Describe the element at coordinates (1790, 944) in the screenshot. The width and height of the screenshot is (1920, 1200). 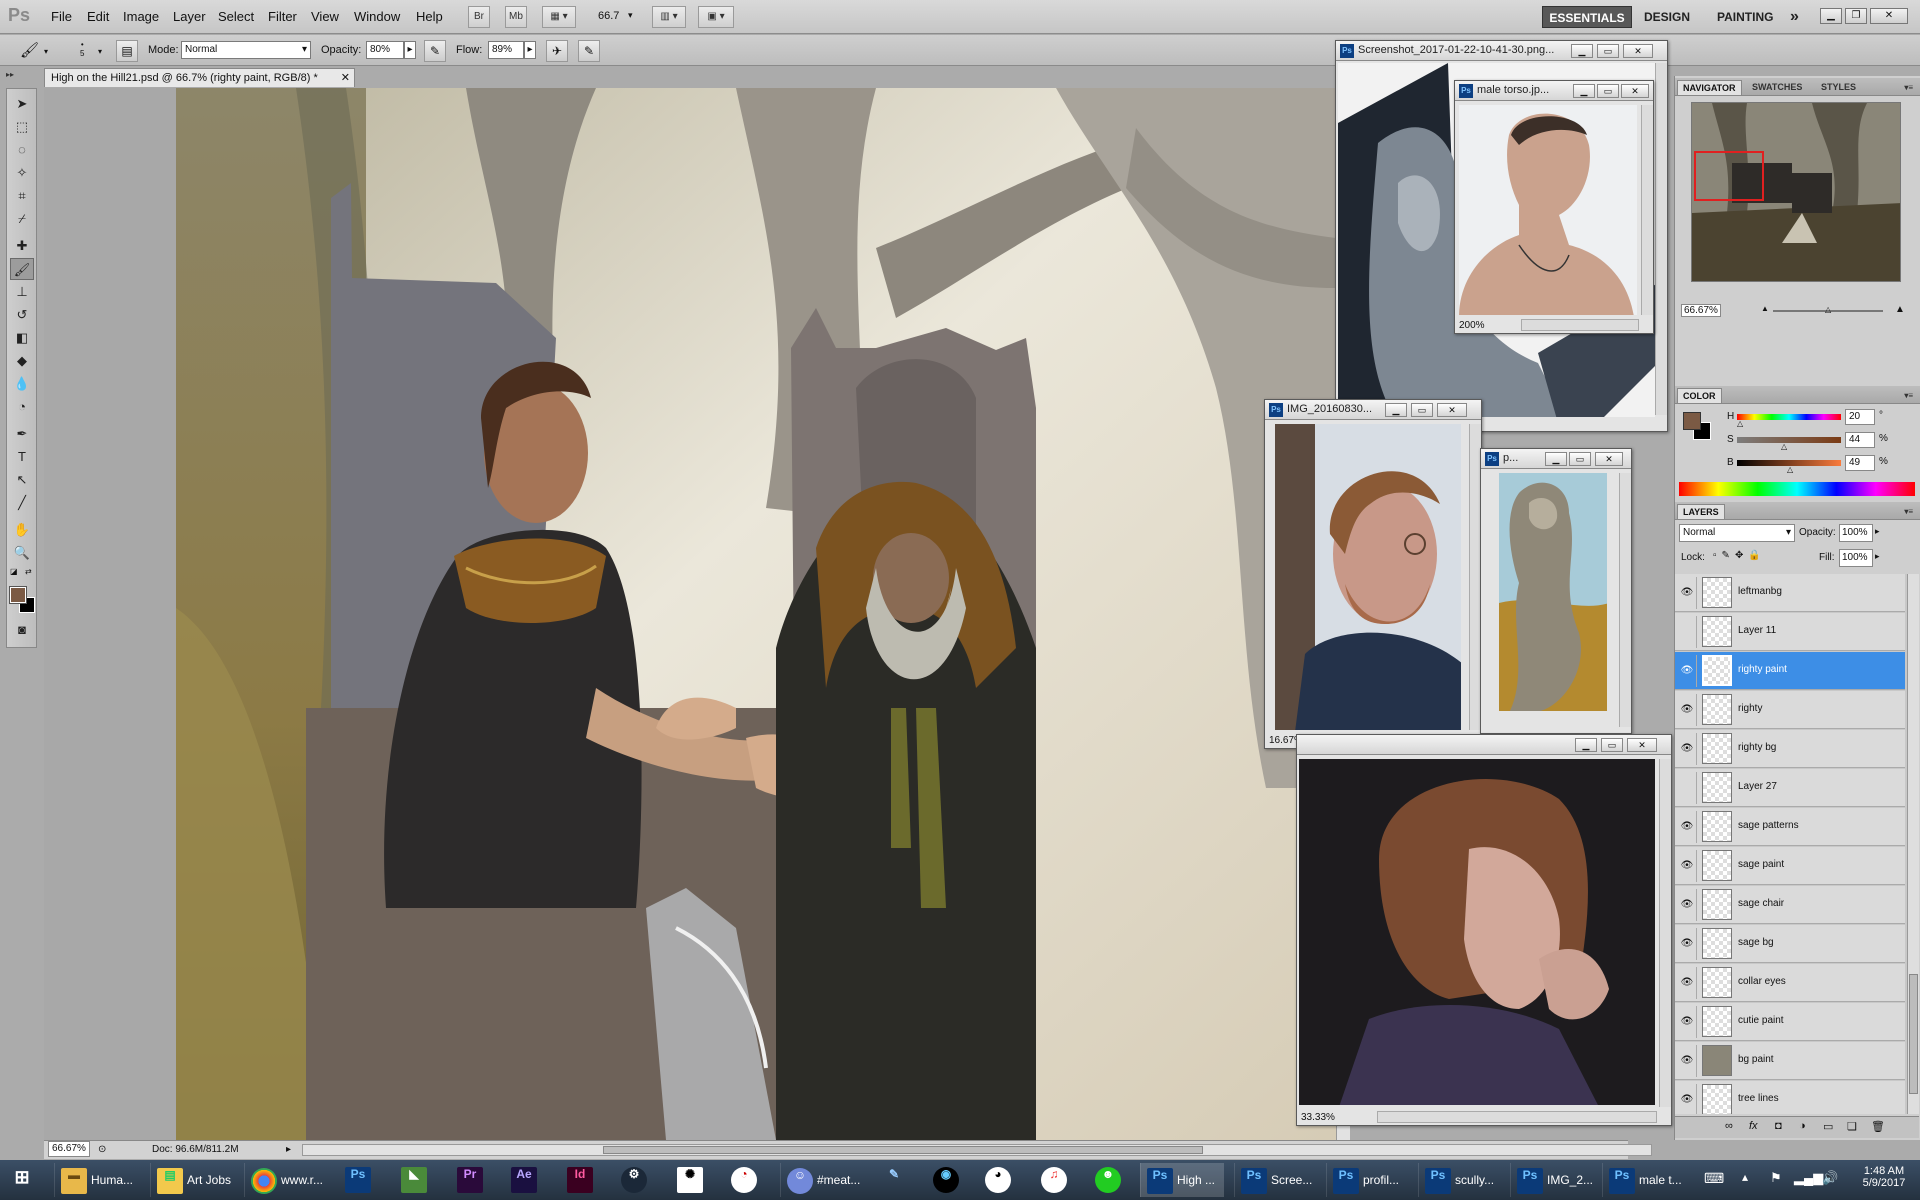
I see `layer-row: 👁 sage bg` at that location.